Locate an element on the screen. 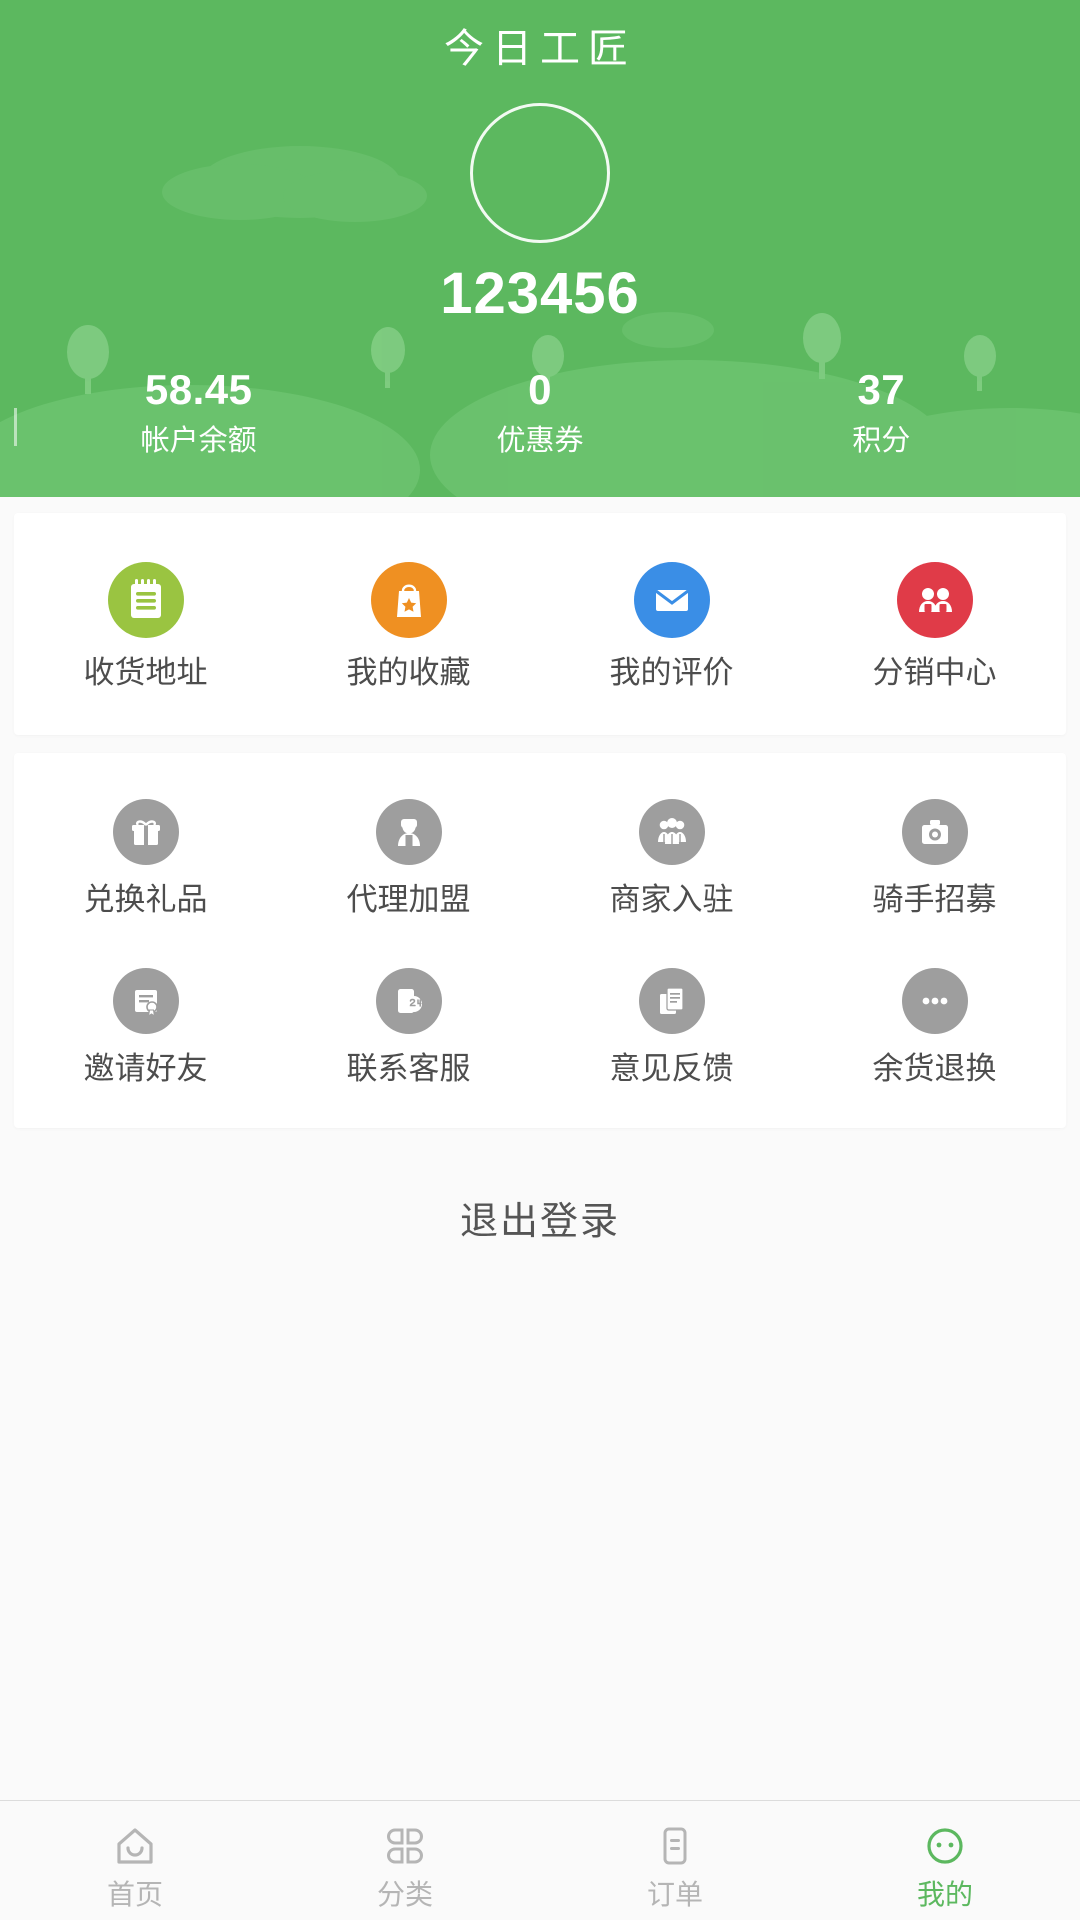 Image resolution: width=1080 pixels, height=1920 pixels. menu-item-label: 商家入驻 is located at coordinates (671, 899).